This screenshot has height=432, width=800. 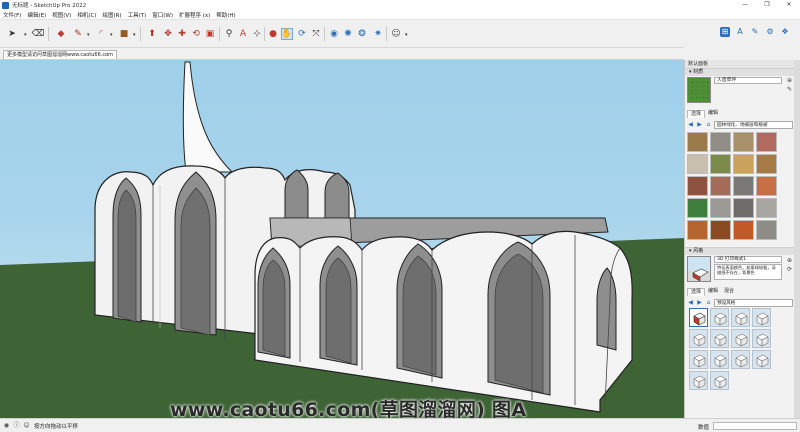 What do you see at coordinates (755, 32) in the screenshot?
I see `pencil-icon: ✎` at bounding box center [755, 32].